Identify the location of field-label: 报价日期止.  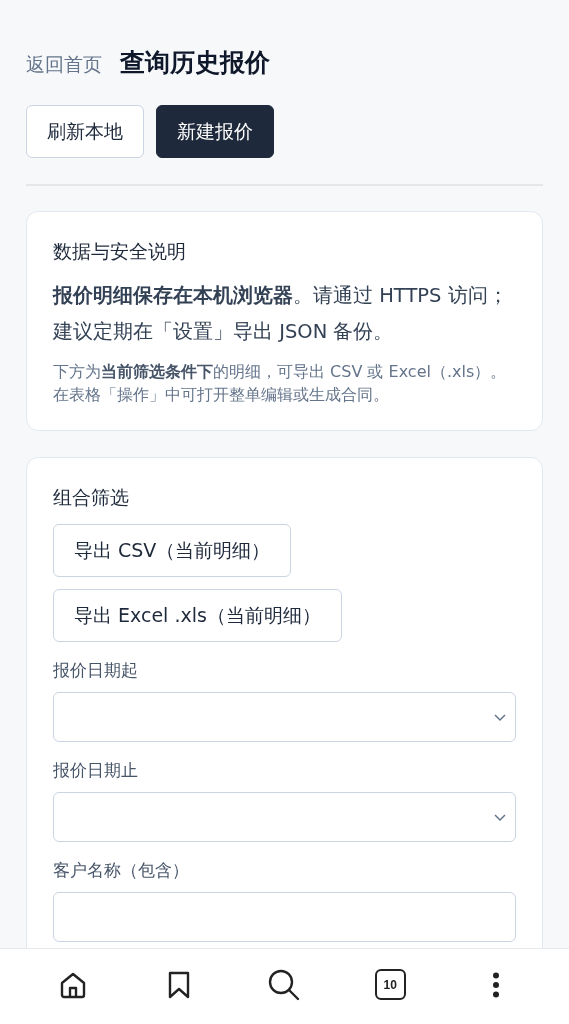
(96, 771).